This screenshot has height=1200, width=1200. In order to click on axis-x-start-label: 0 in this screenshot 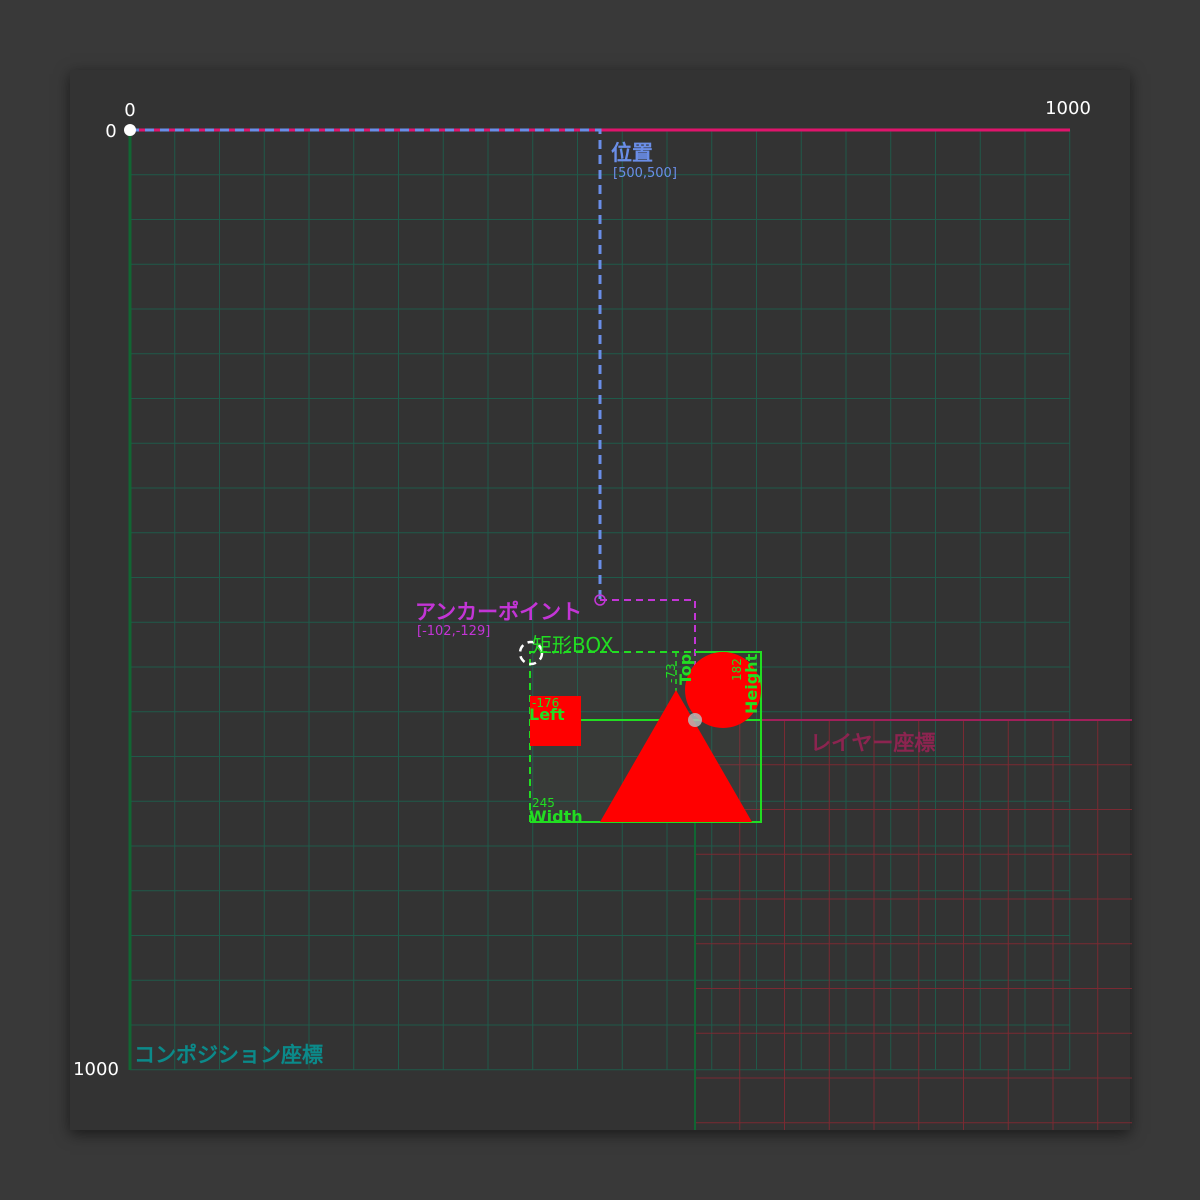, I will do `click(129, 110)`.